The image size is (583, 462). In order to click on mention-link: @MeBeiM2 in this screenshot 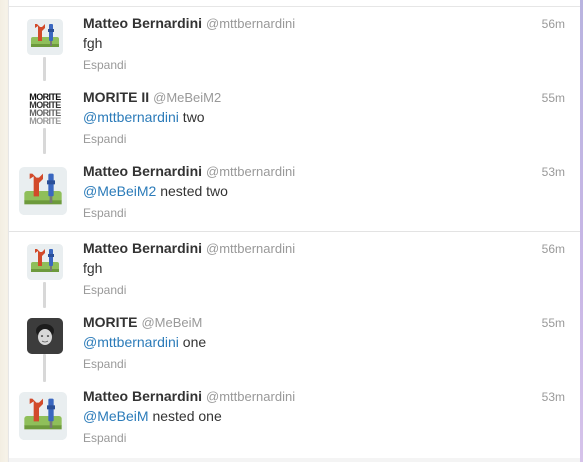, I will do `click(119, 191)`.